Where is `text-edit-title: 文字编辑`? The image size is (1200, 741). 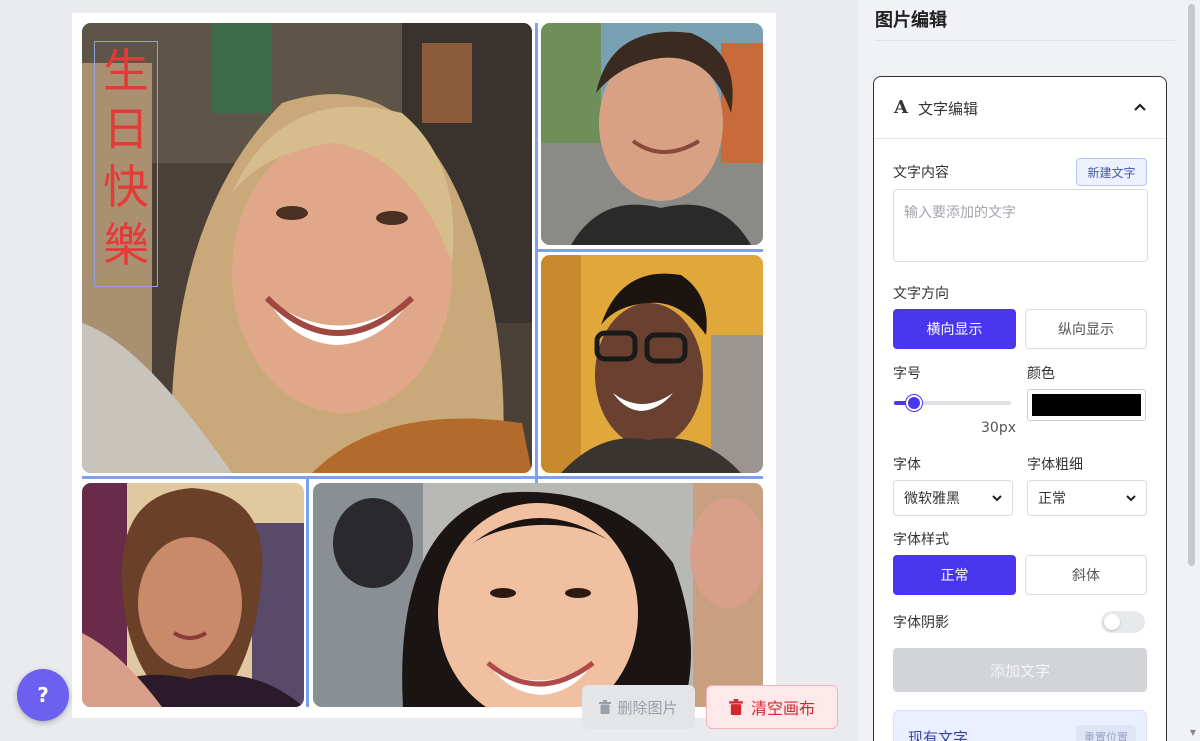
text-edit-title: 文字编辑 is located at coordinates (948, 109).